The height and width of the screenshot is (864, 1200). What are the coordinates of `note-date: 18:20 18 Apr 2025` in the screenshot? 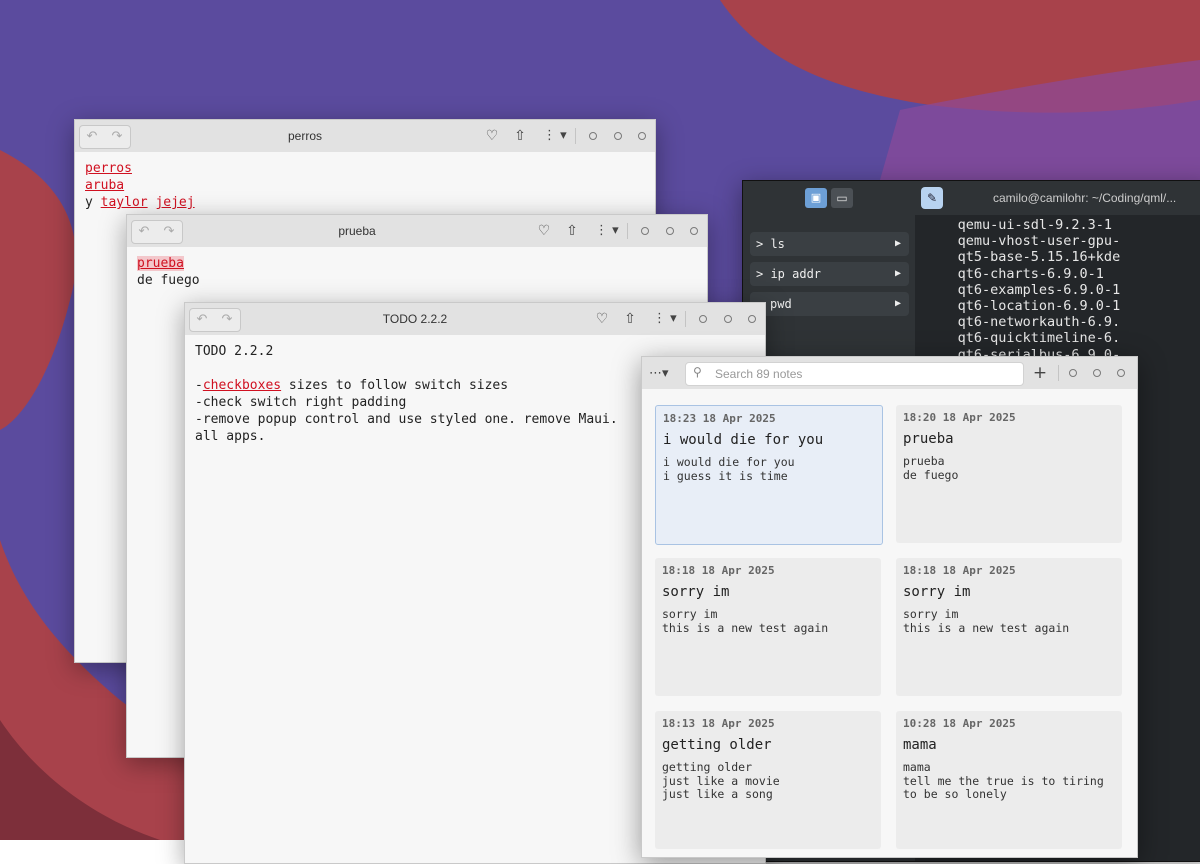 It's located at (959, 417).